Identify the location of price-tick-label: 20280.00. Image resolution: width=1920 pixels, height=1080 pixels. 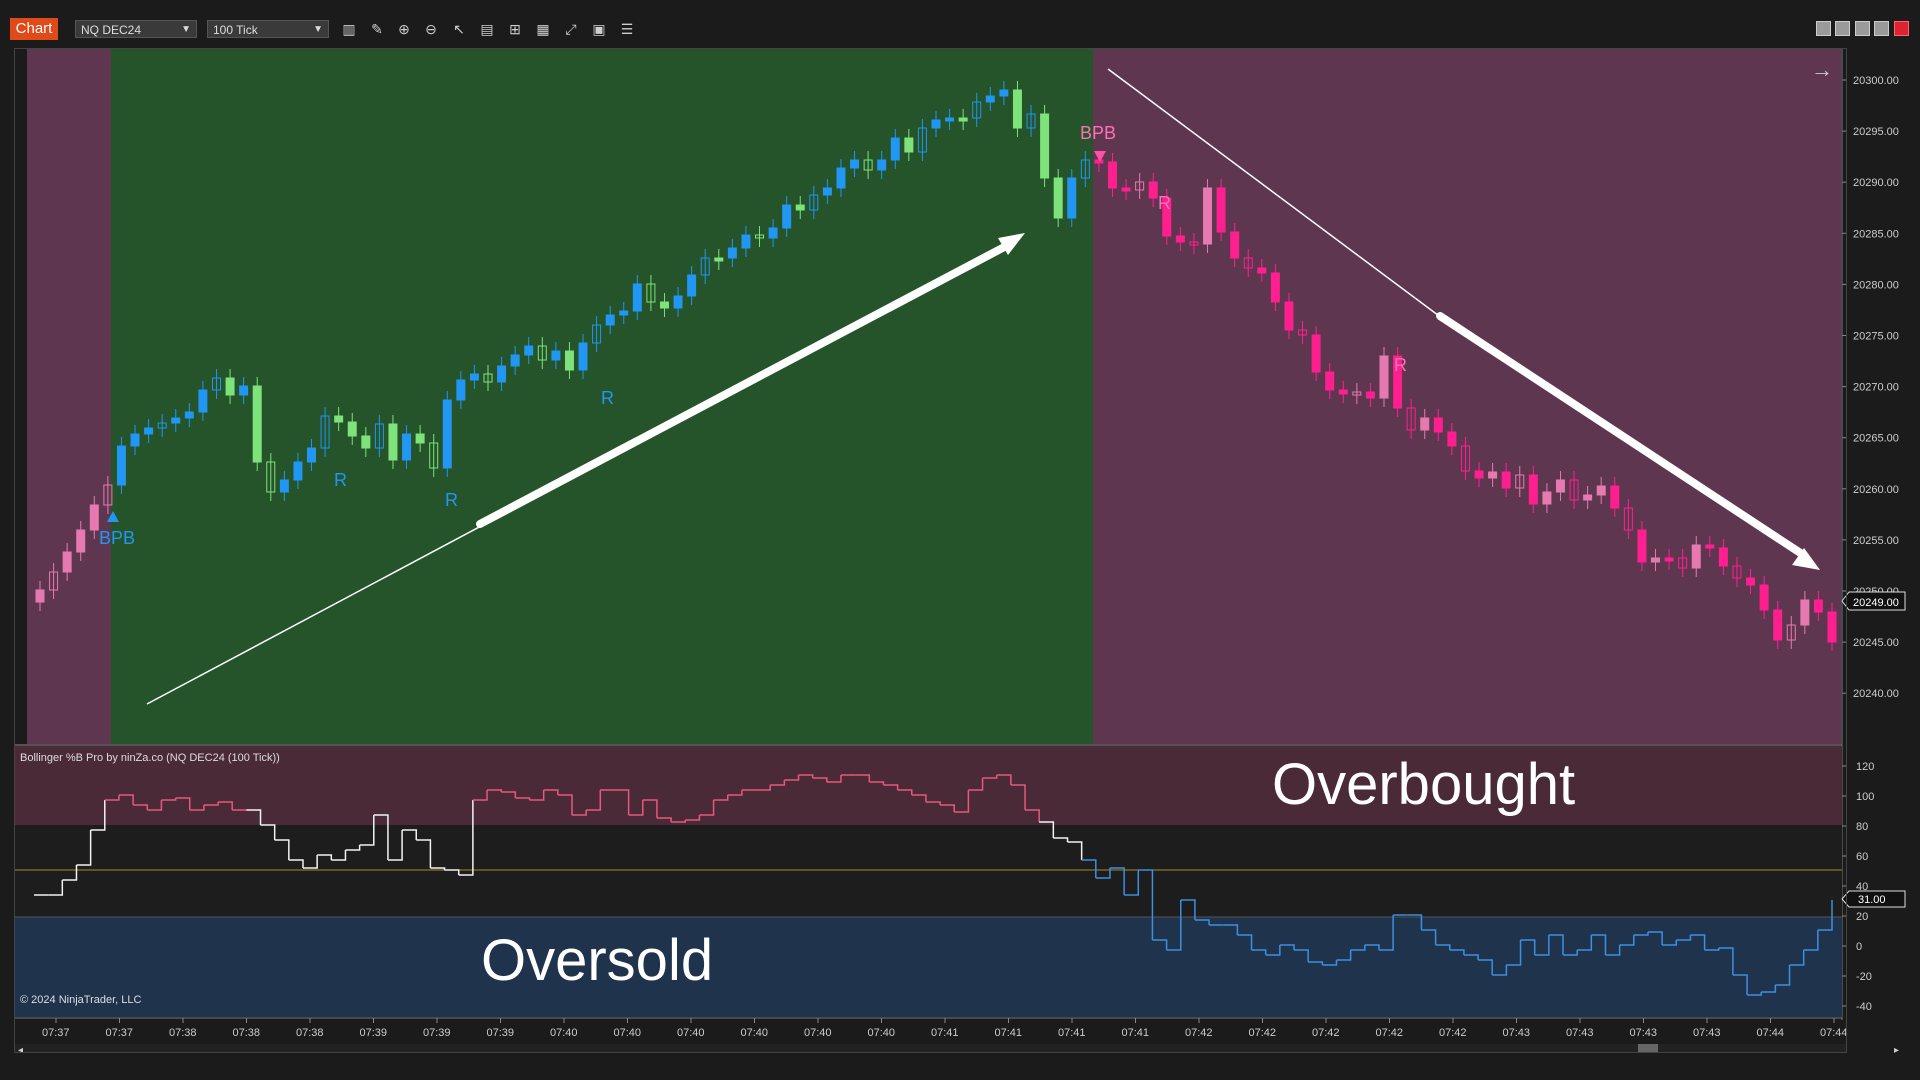
(1876, 285).